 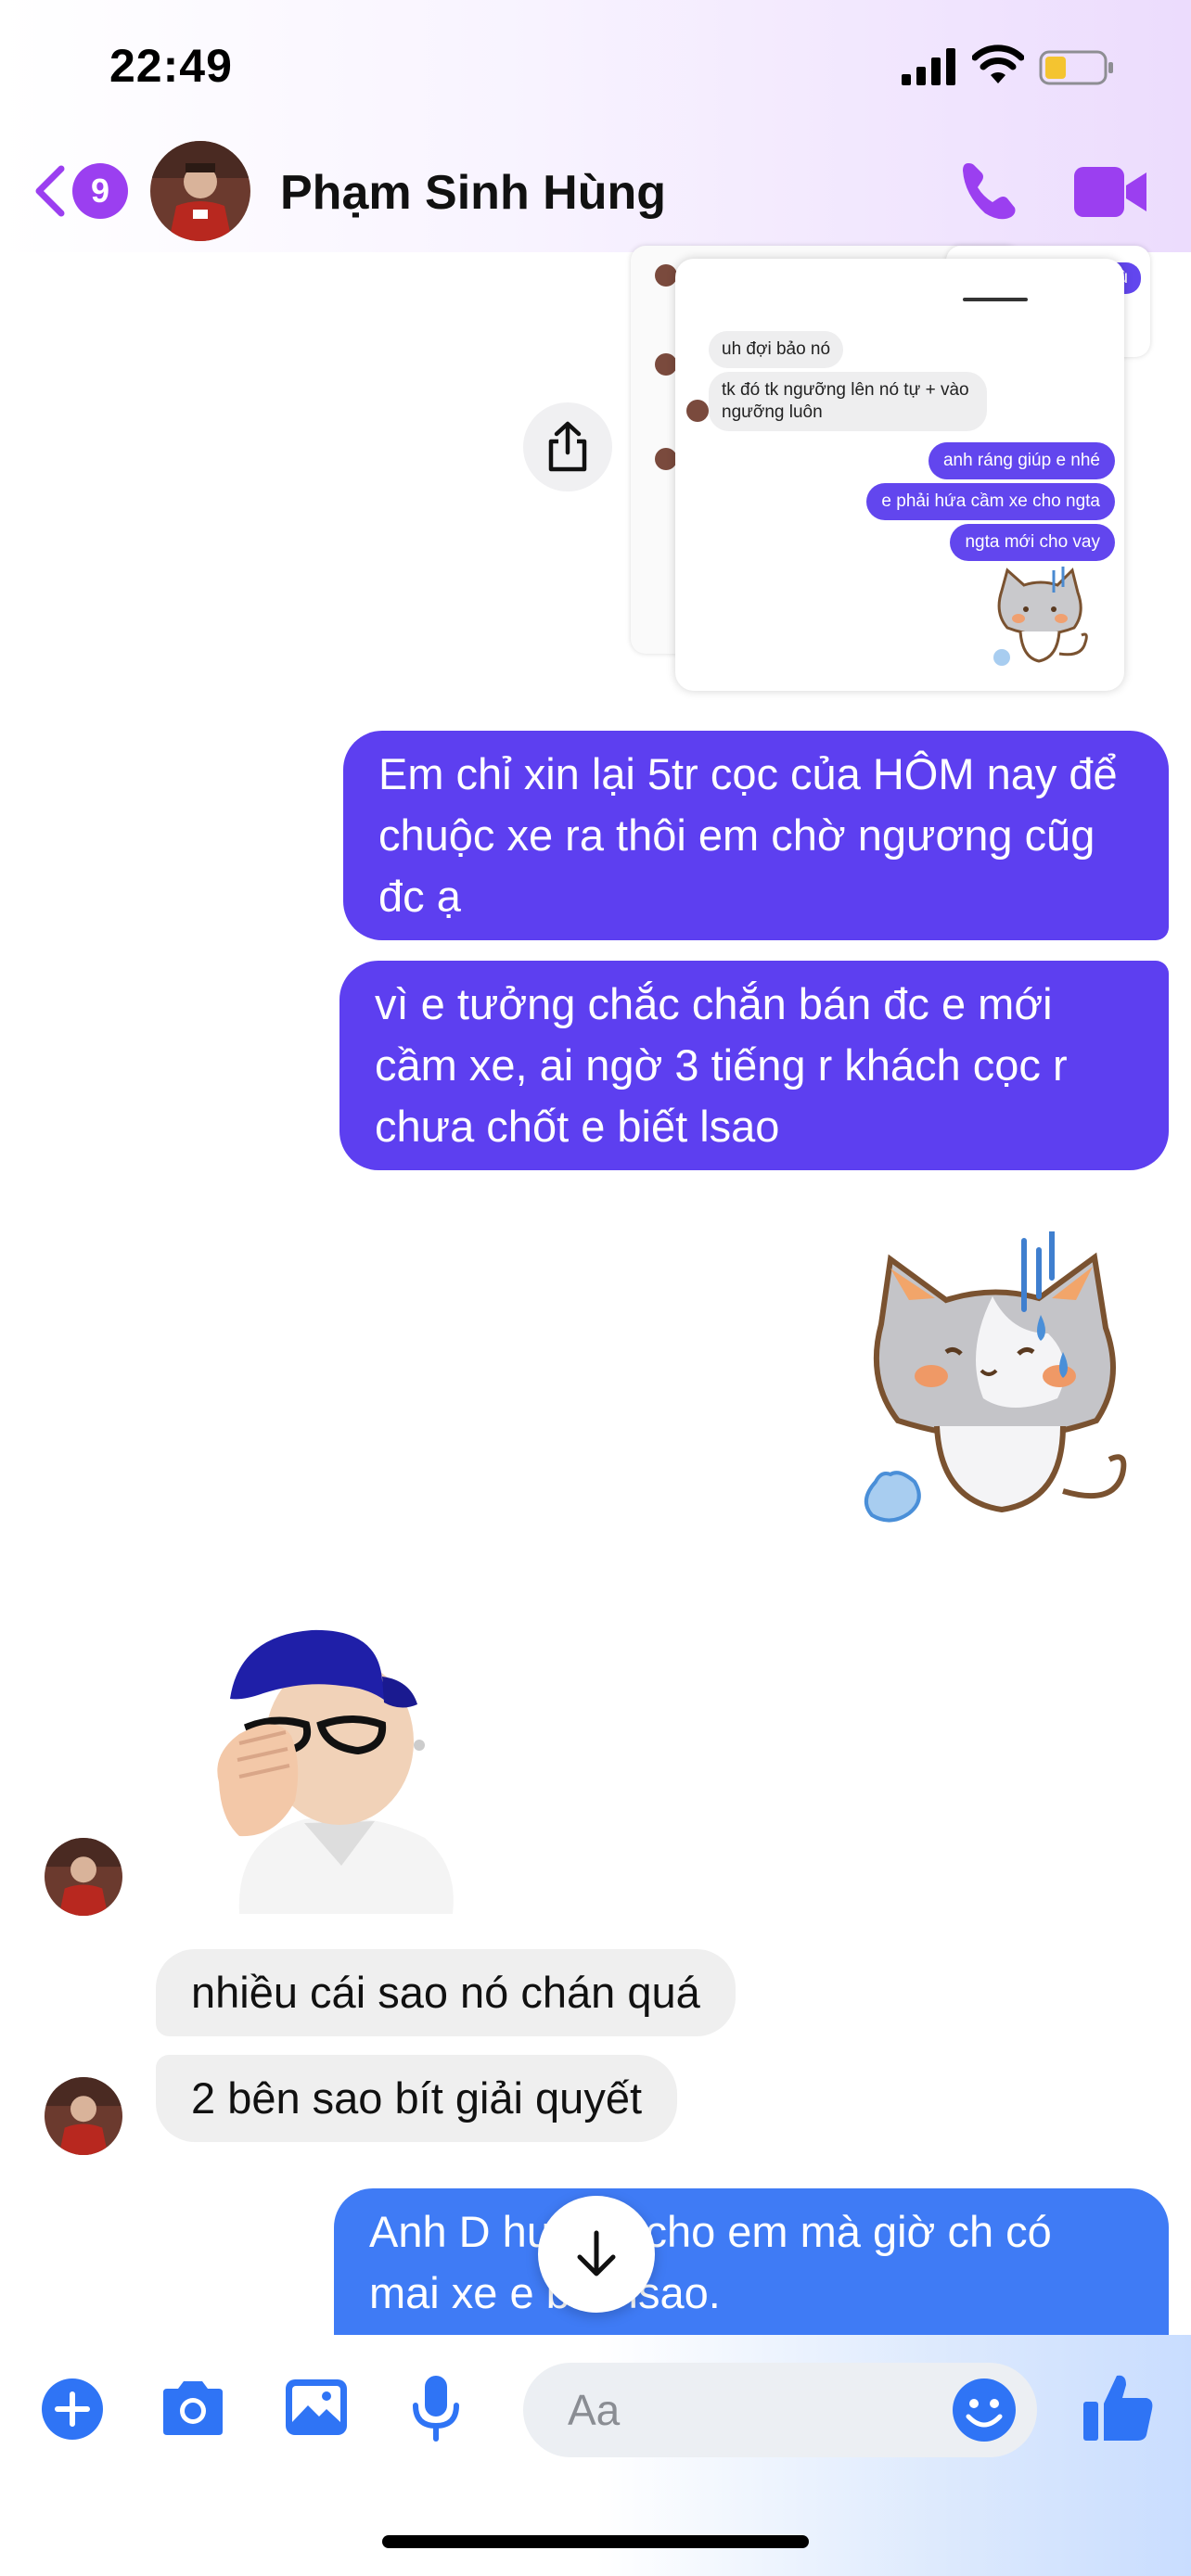 I want to click on mini-cat-sticker, so click(x=1040, y=616).